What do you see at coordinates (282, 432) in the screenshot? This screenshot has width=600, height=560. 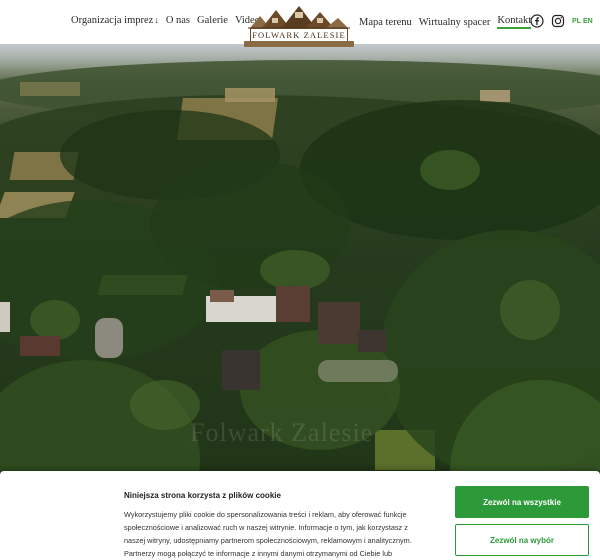 I see `hero-watermark: Folwark Zalesie` at bounding box center [282, 432].